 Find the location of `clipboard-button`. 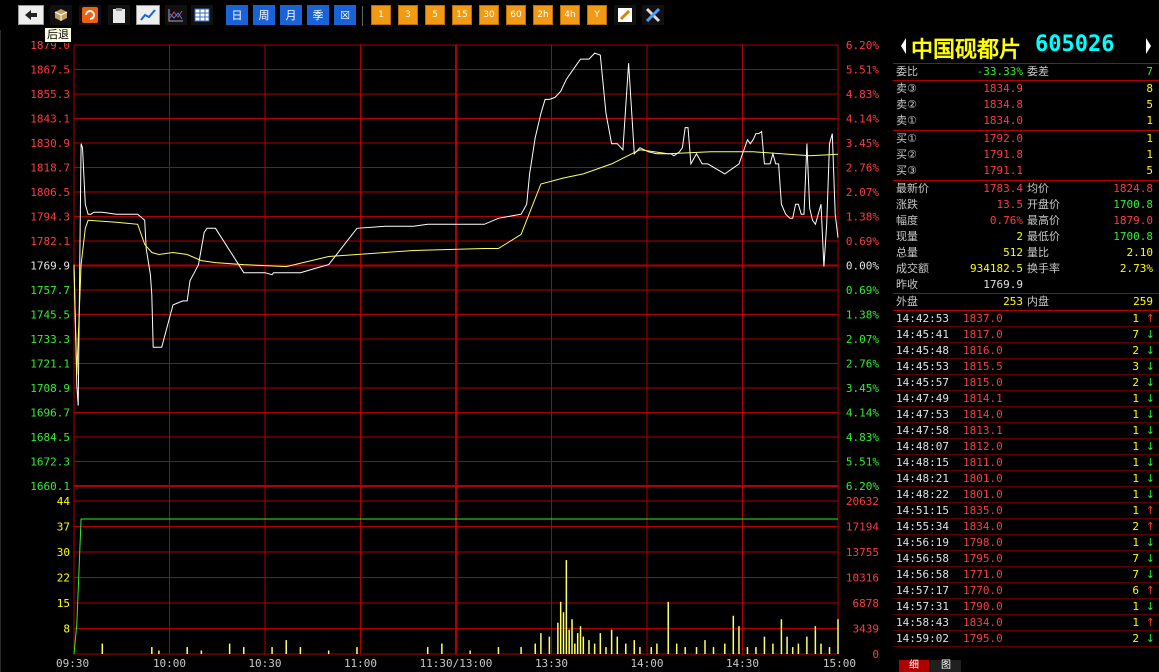

clipboard-button is located at coordinates (119, 15).